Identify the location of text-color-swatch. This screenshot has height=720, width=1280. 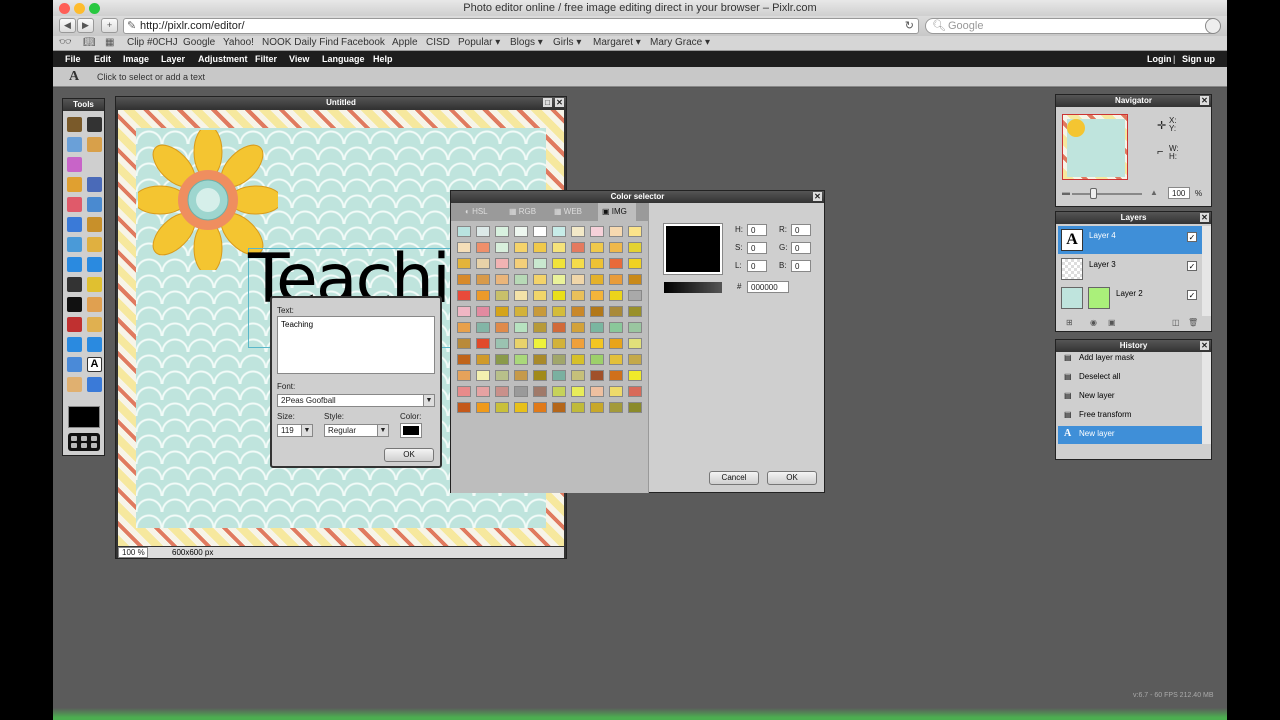
(411, 430).